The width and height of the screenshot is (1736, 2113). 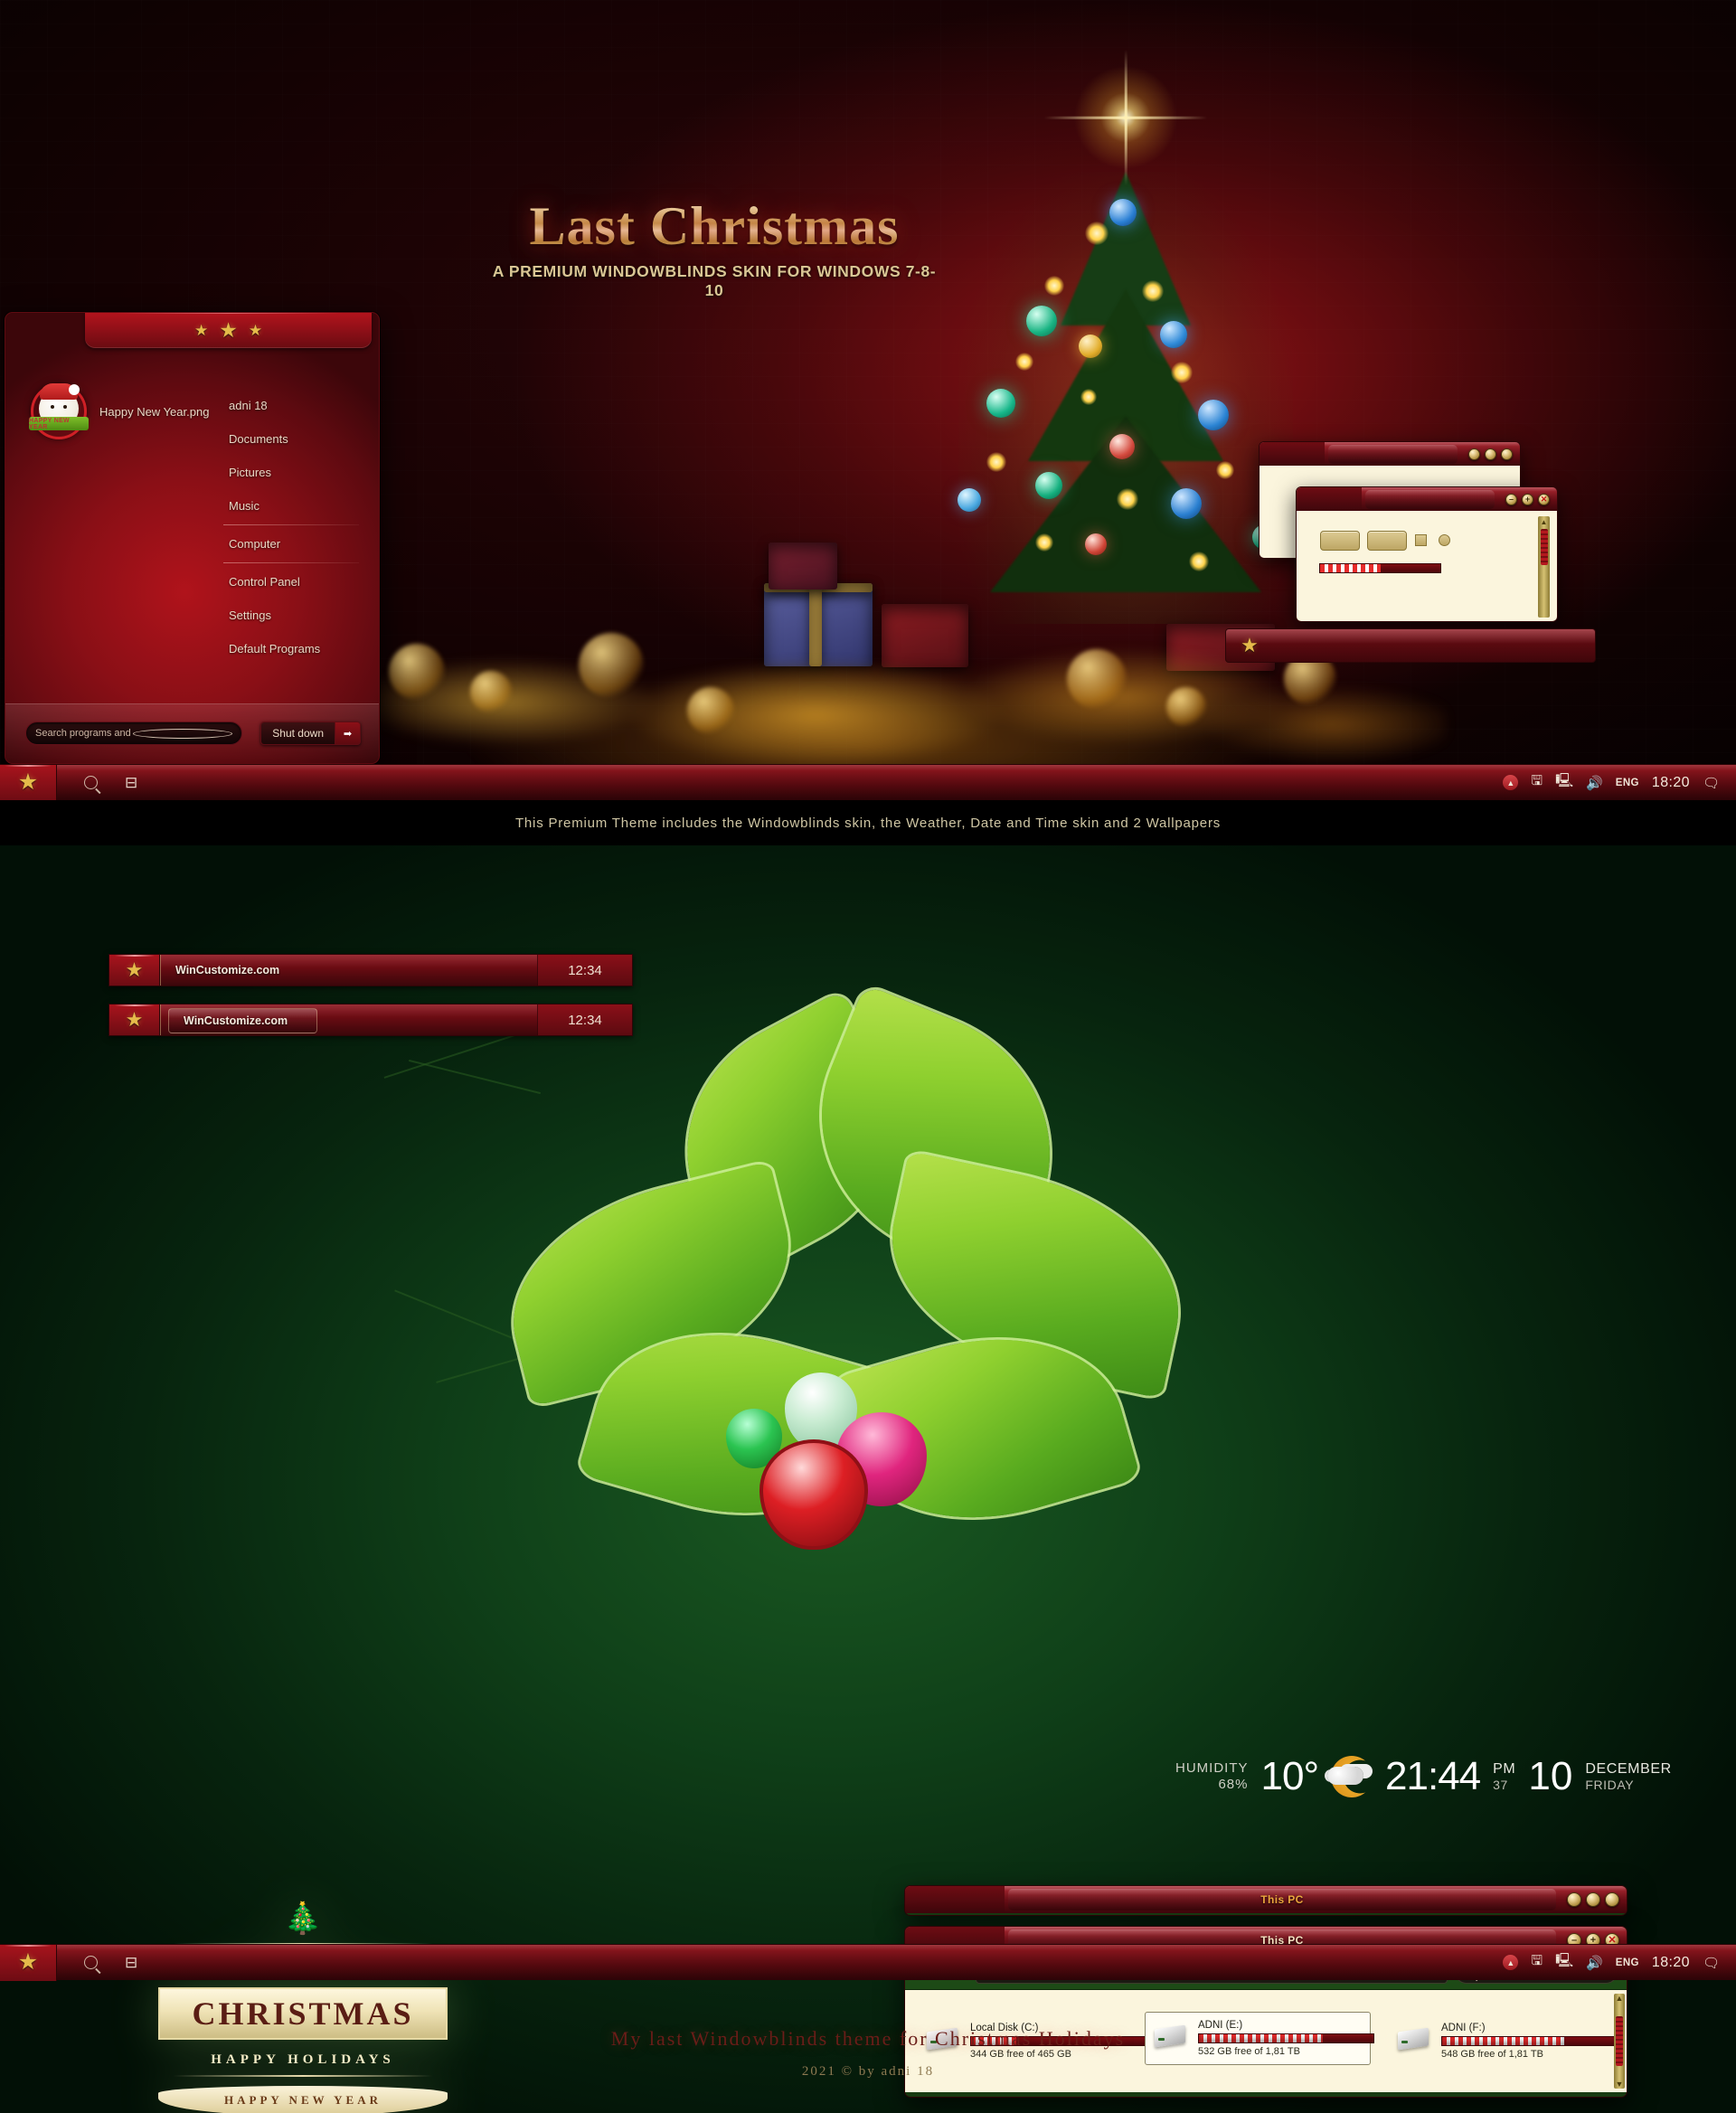 I want to click on start-menu-search-input: Search programs and files, so click(x=133, y=733).